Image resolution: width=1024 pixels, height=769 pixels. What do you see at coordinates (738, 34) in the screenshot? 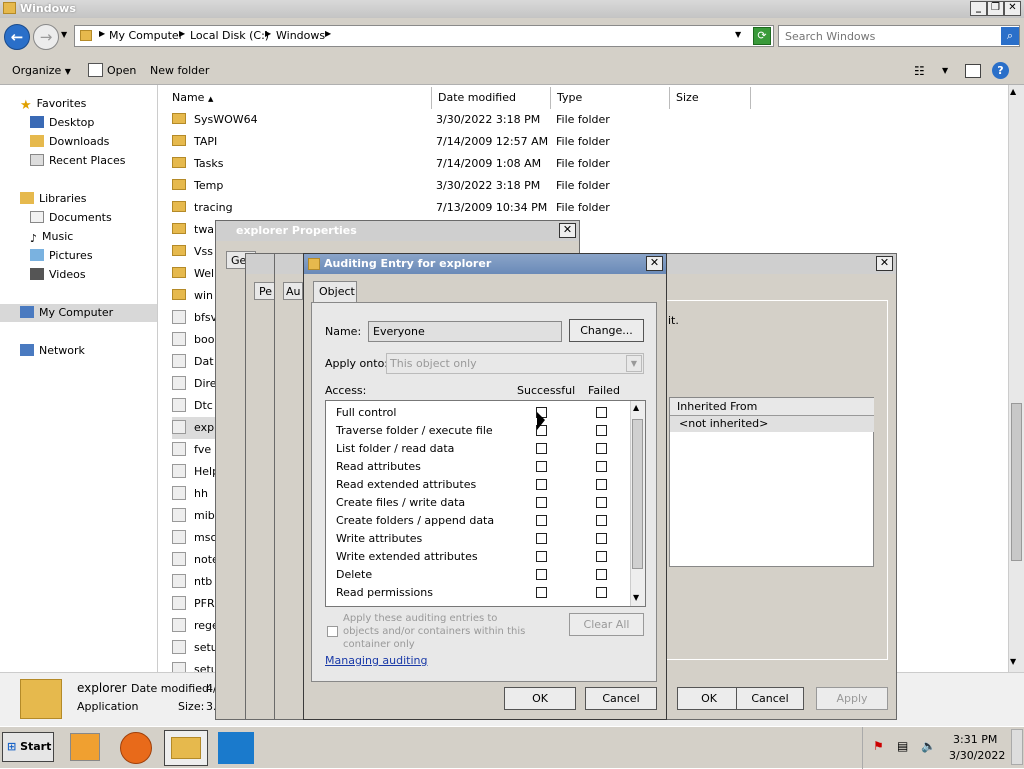
I see `address-dropdown-icon: ▼` at bounding box center [738, 34].